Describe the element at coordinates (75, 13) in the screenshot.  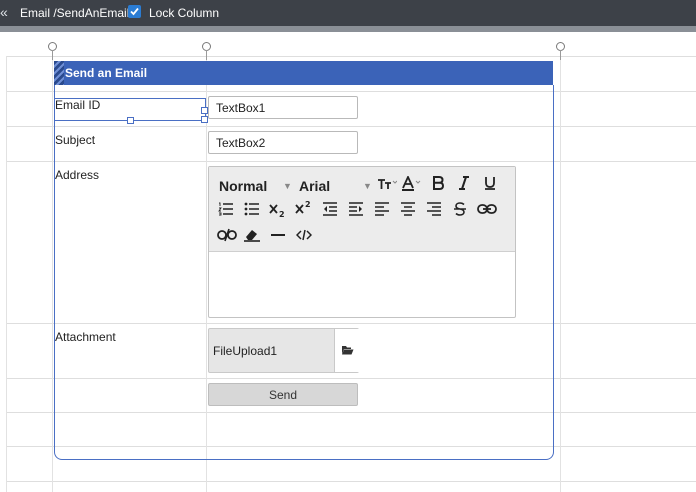
I see `breadcrumb: Email /SendAnEmail` at that location.